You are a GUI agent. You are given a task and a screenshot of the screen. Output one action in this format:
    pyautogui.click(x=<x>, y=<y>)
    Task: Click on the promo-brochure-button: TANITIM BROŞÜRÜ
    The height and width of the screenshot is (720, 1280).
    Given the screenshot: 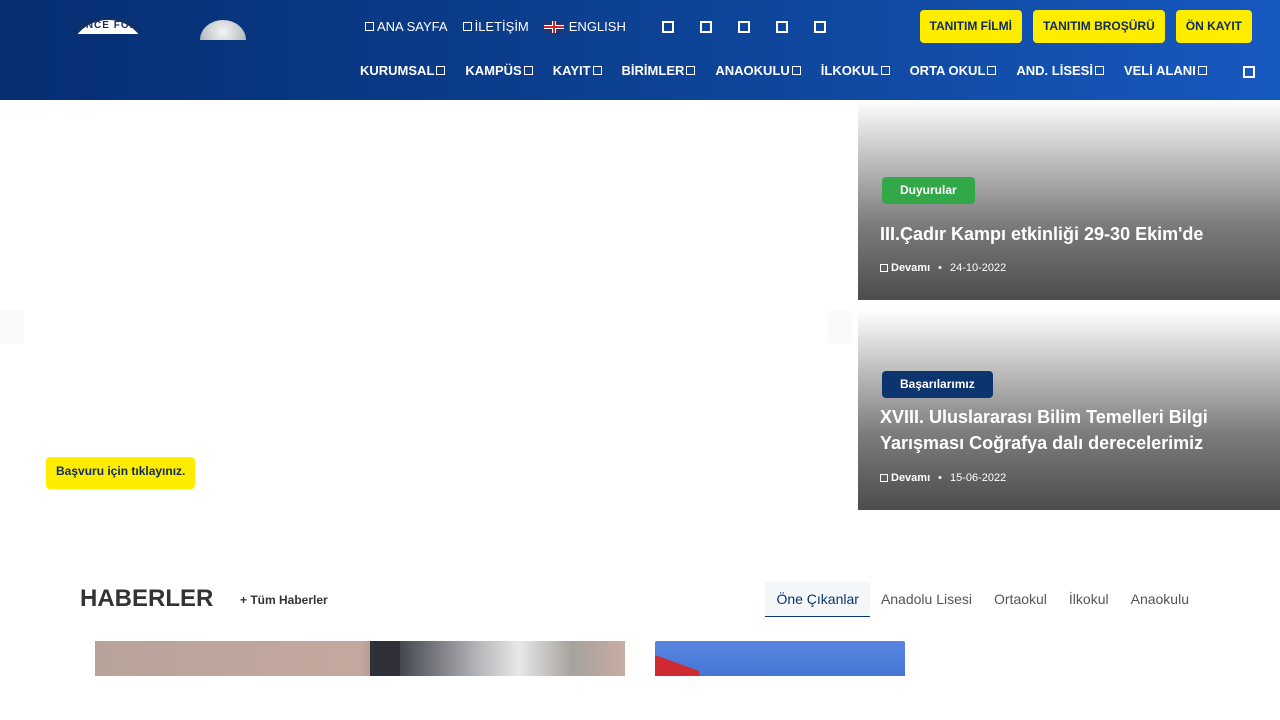 What is the action you would take?
    pyautogui.click(x=1098, y=26)
    